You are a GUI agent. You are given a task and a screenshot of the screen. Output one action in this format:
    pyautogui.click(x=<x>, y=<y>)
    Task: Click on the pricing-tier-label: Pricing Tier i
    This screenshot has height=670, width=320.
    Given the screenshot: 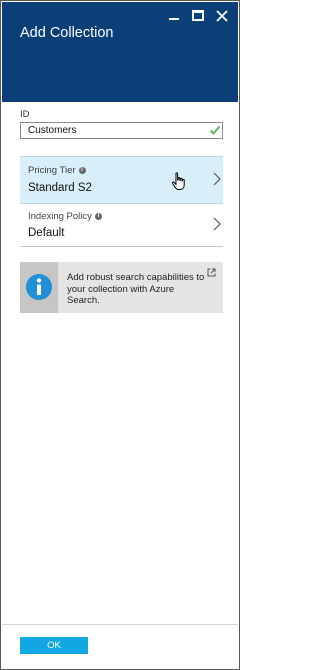 What is the action you would take?
    pyautogui.click(x=57, y=170)
    